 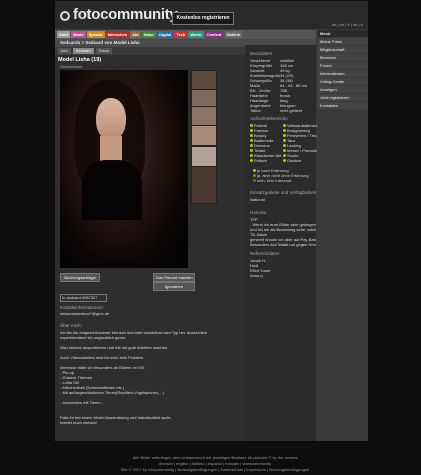 I want to click on work-area-item: Fetisch, so click(x=266, y=160).